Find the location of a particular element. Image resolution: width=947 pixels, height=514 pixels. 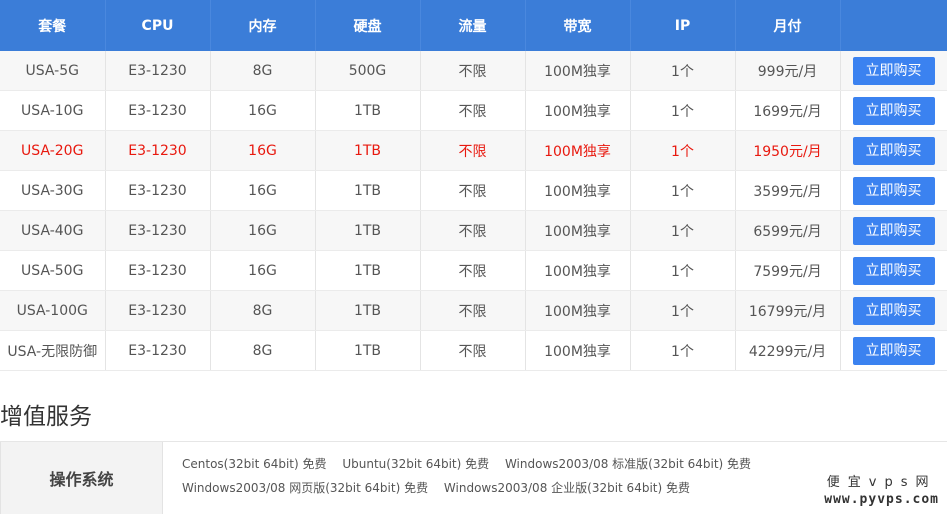

price-cell: 999元/月 is located at coordinates (788, 71).